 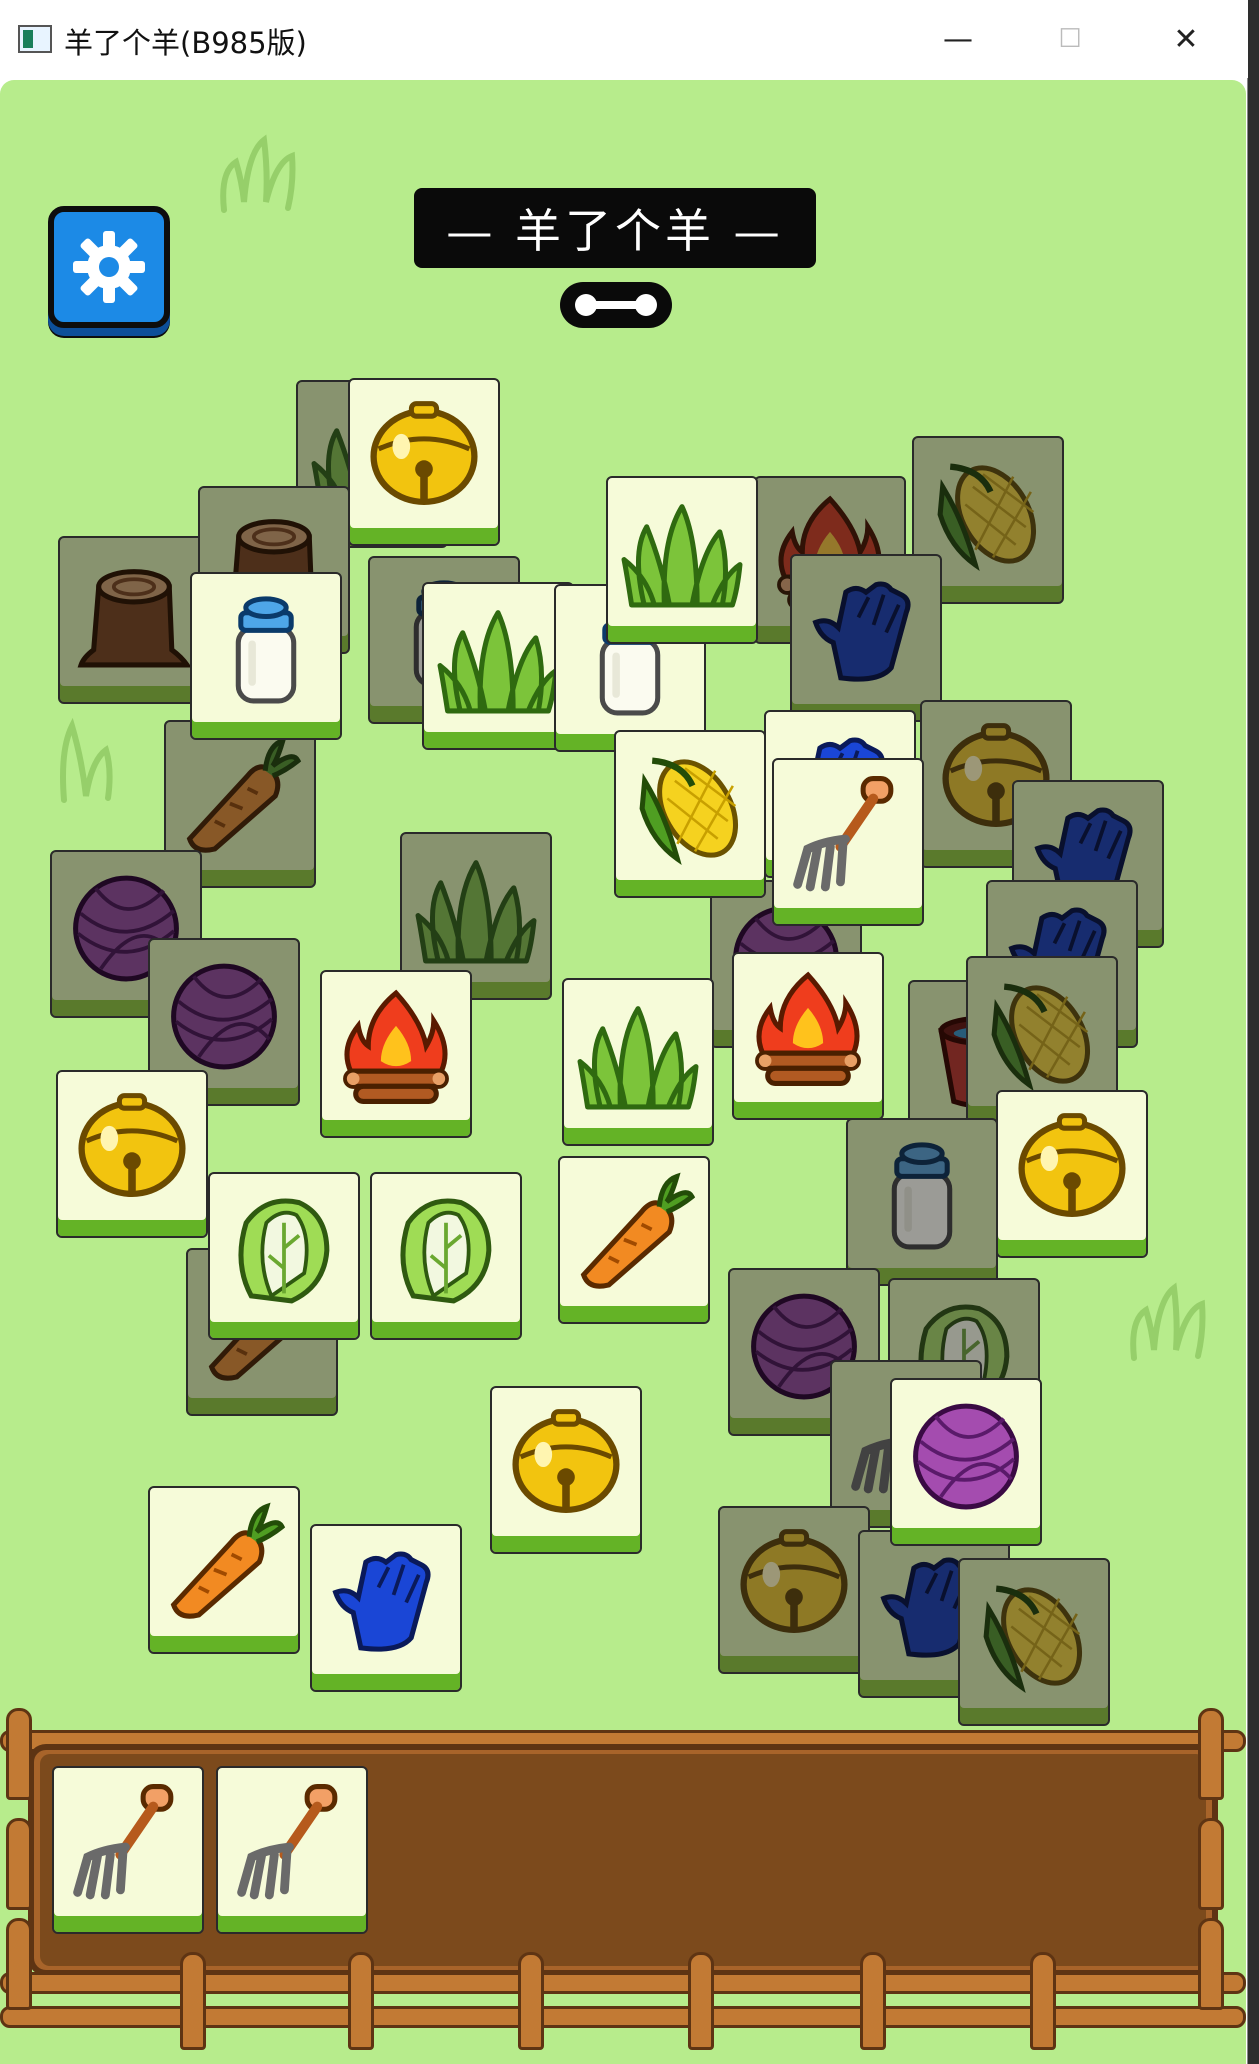 What do you see at coordinates (1070, 39) in the screenshot?
I see `maximize-button: ☐` at bounding box center [1070, 39].